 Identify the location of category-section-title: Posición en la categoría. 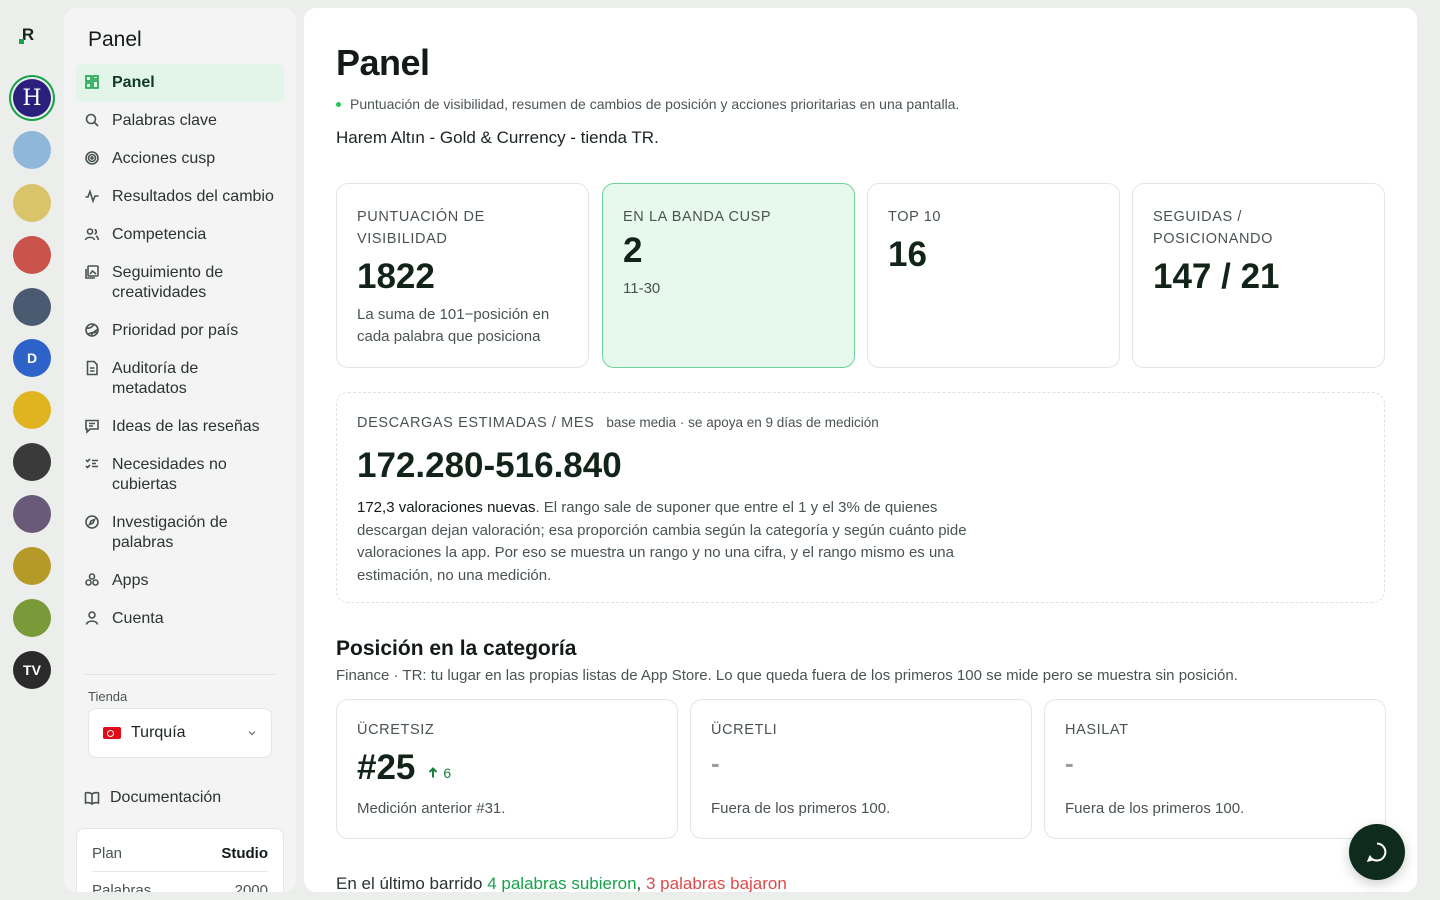
(456, 648).